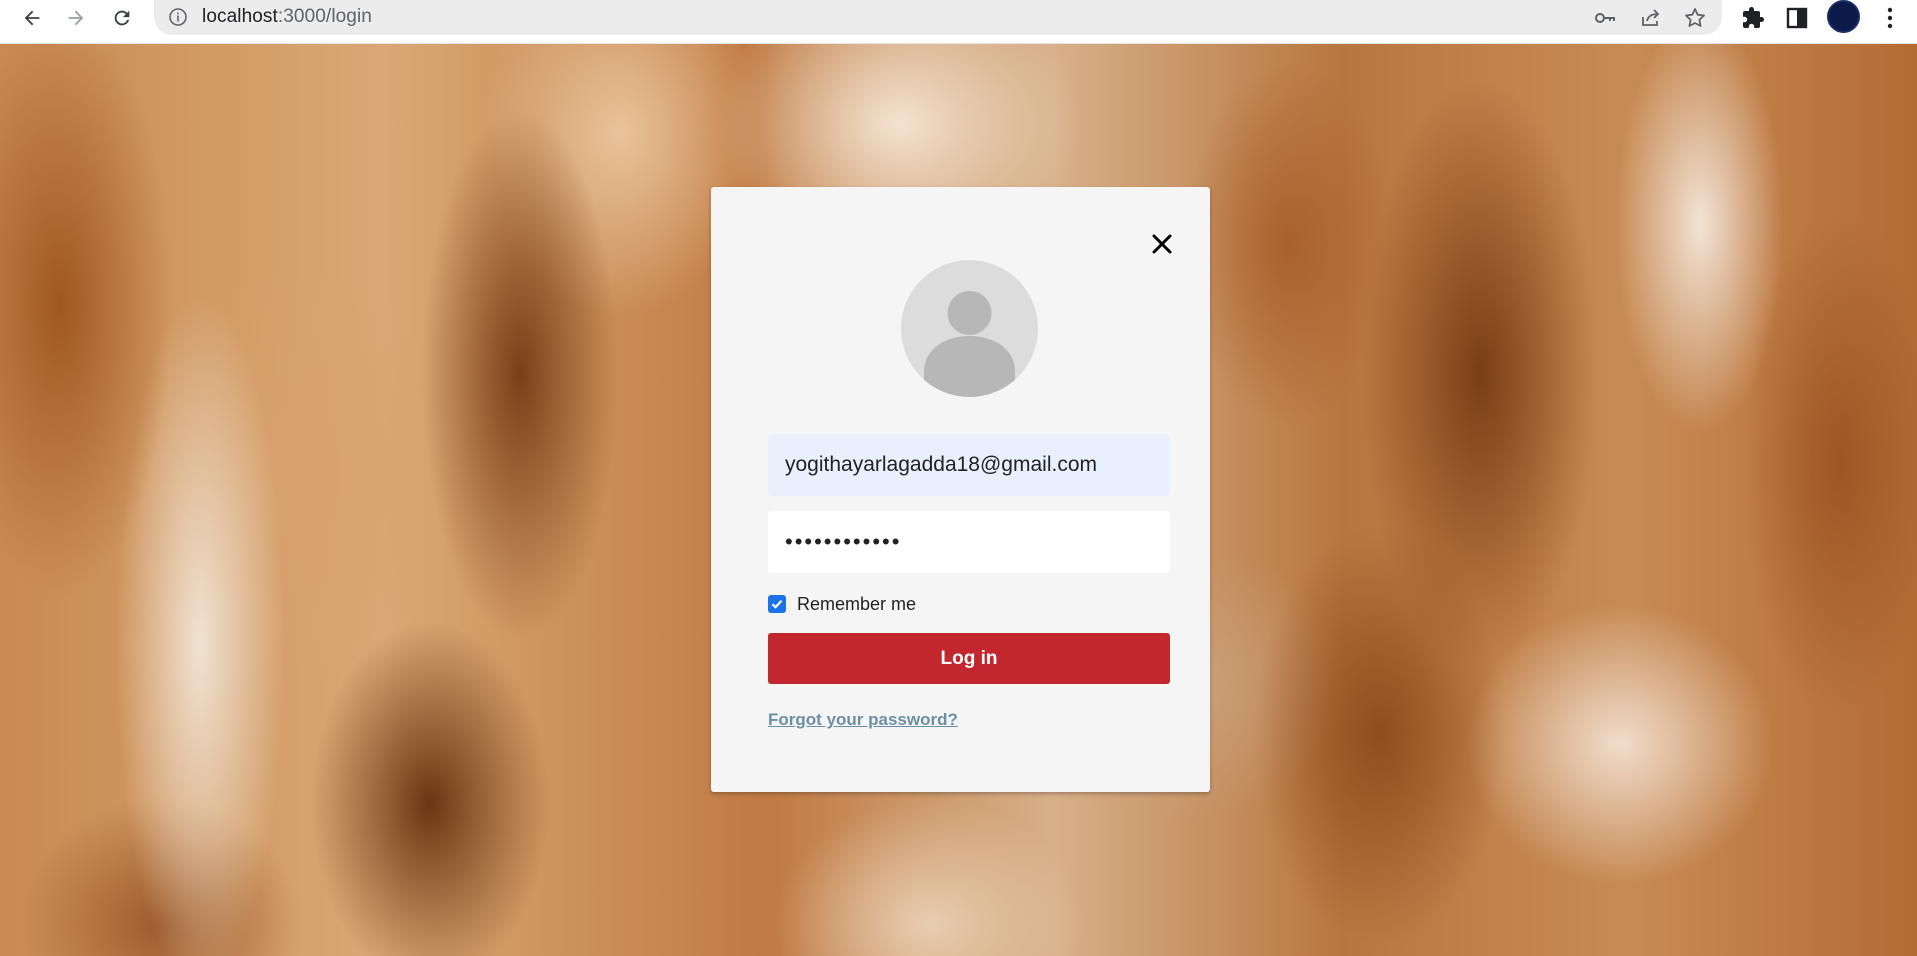  I want to click on more-vert-icon, so click(1890, 18).